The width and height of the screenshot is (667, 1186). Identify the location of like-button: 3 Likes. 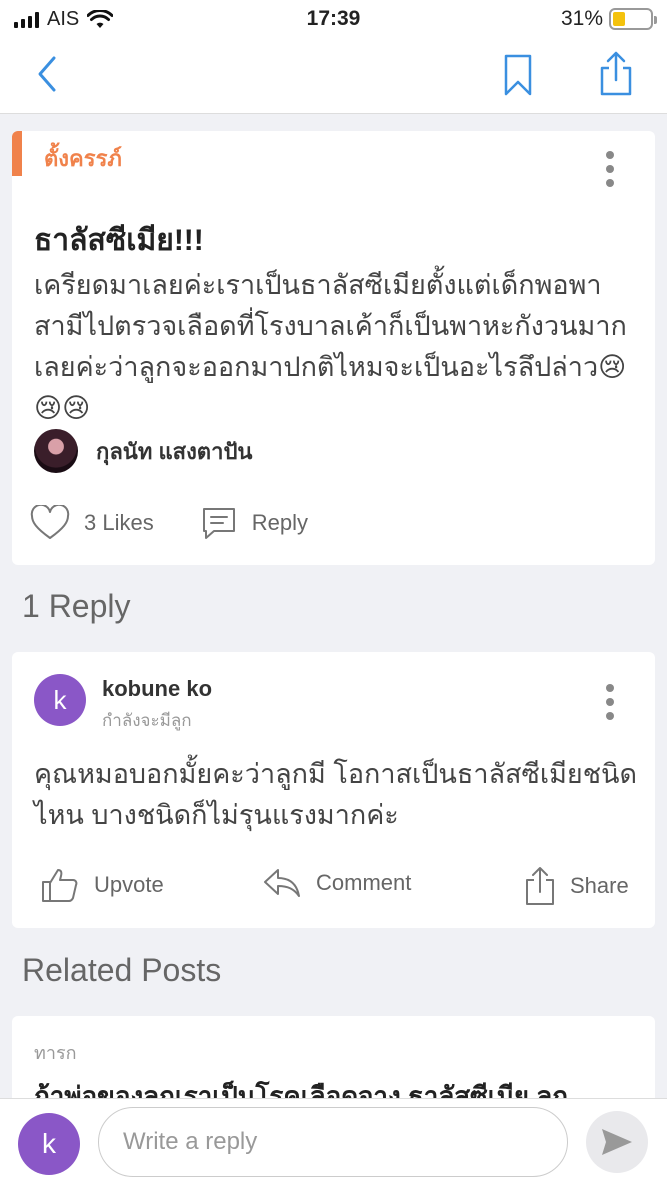
(92, 523).